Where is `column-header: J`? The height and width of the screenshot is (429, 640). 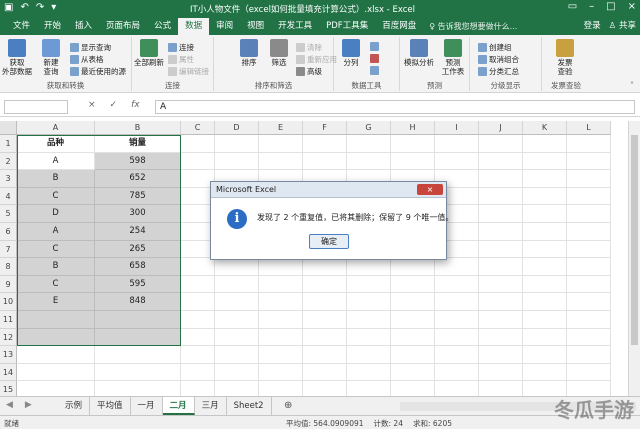 column-header: J is located at coordinates (501, 128).